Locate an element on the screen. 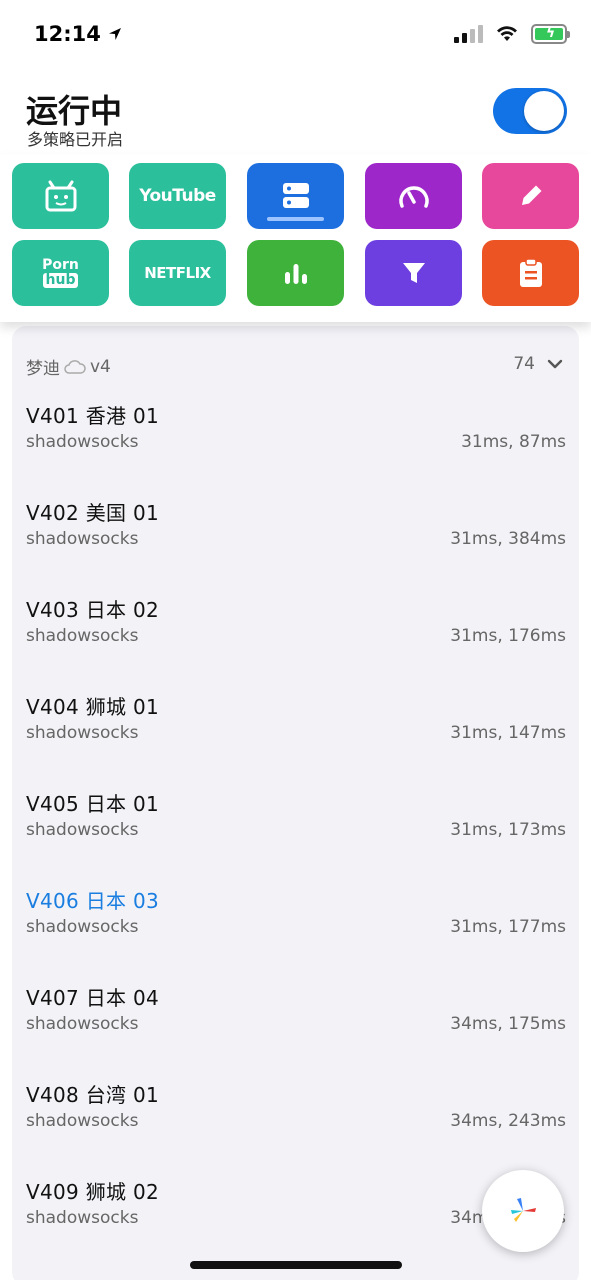 This screenshot has width=591, height=1280. server-row: V403 日本 02 shadowsocks 31ms, 176ms is located at coordinates (296, 642).